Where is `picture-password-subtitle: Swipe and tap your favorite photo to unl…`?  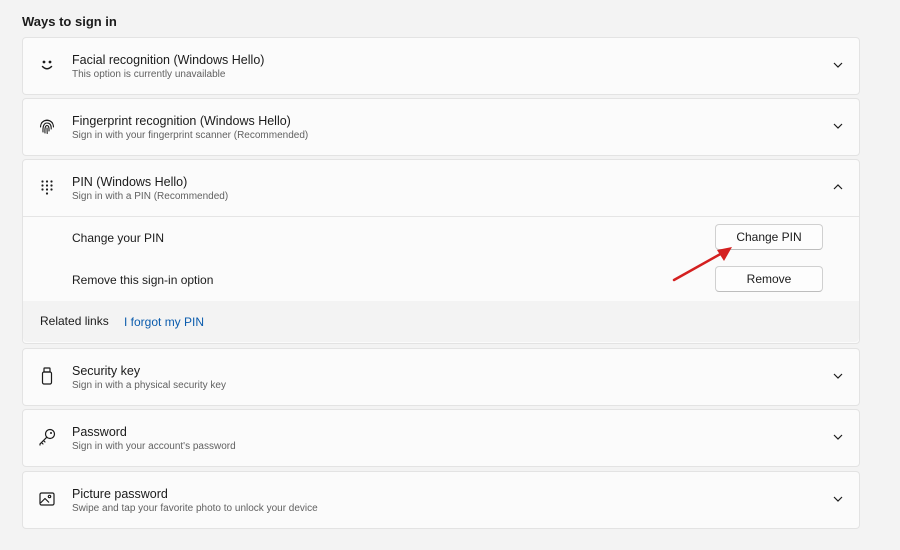 picture-password-subtitle: Swipe and tap your favorite photo to unl… is located at coordinates (195, 508).